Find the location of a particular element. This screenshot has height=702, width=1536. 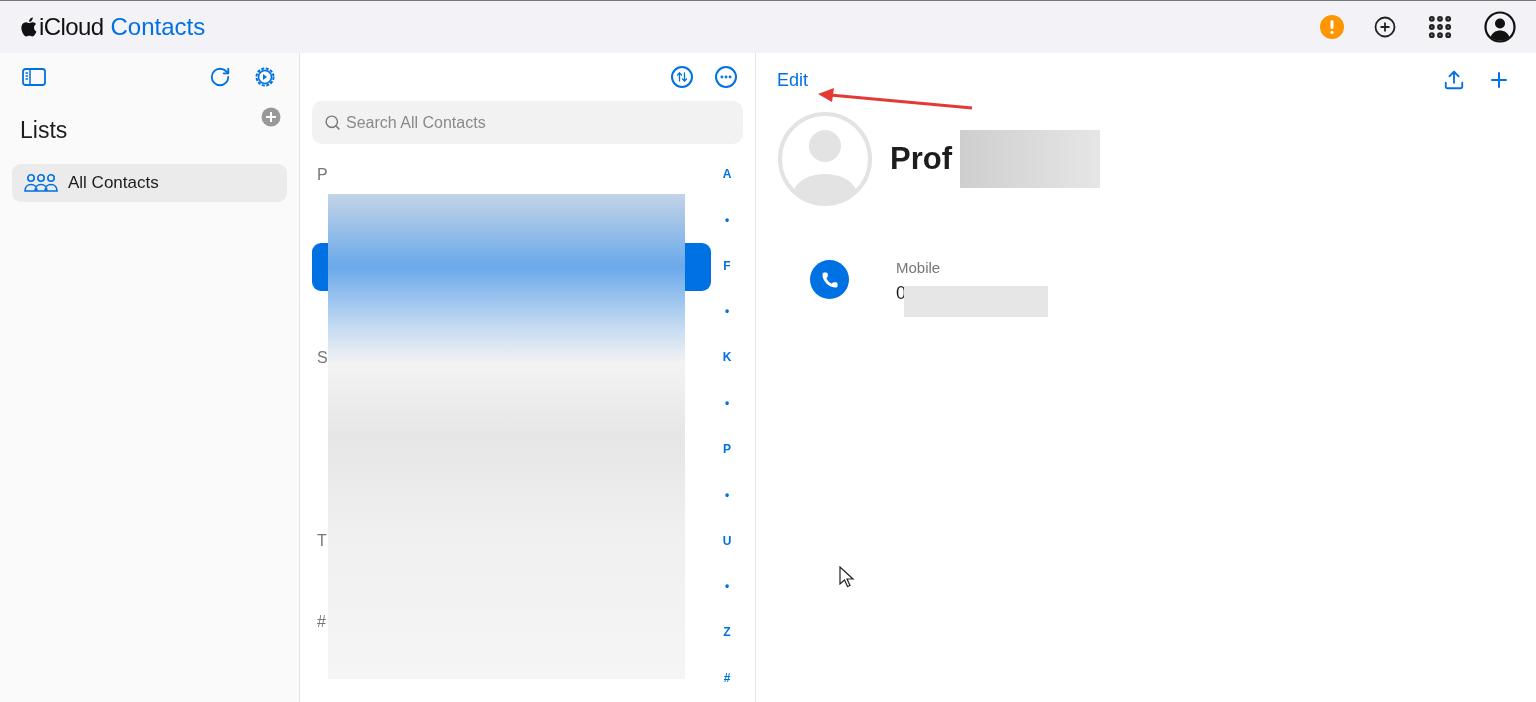

index-letter: F is located at coordinates (727, 265).